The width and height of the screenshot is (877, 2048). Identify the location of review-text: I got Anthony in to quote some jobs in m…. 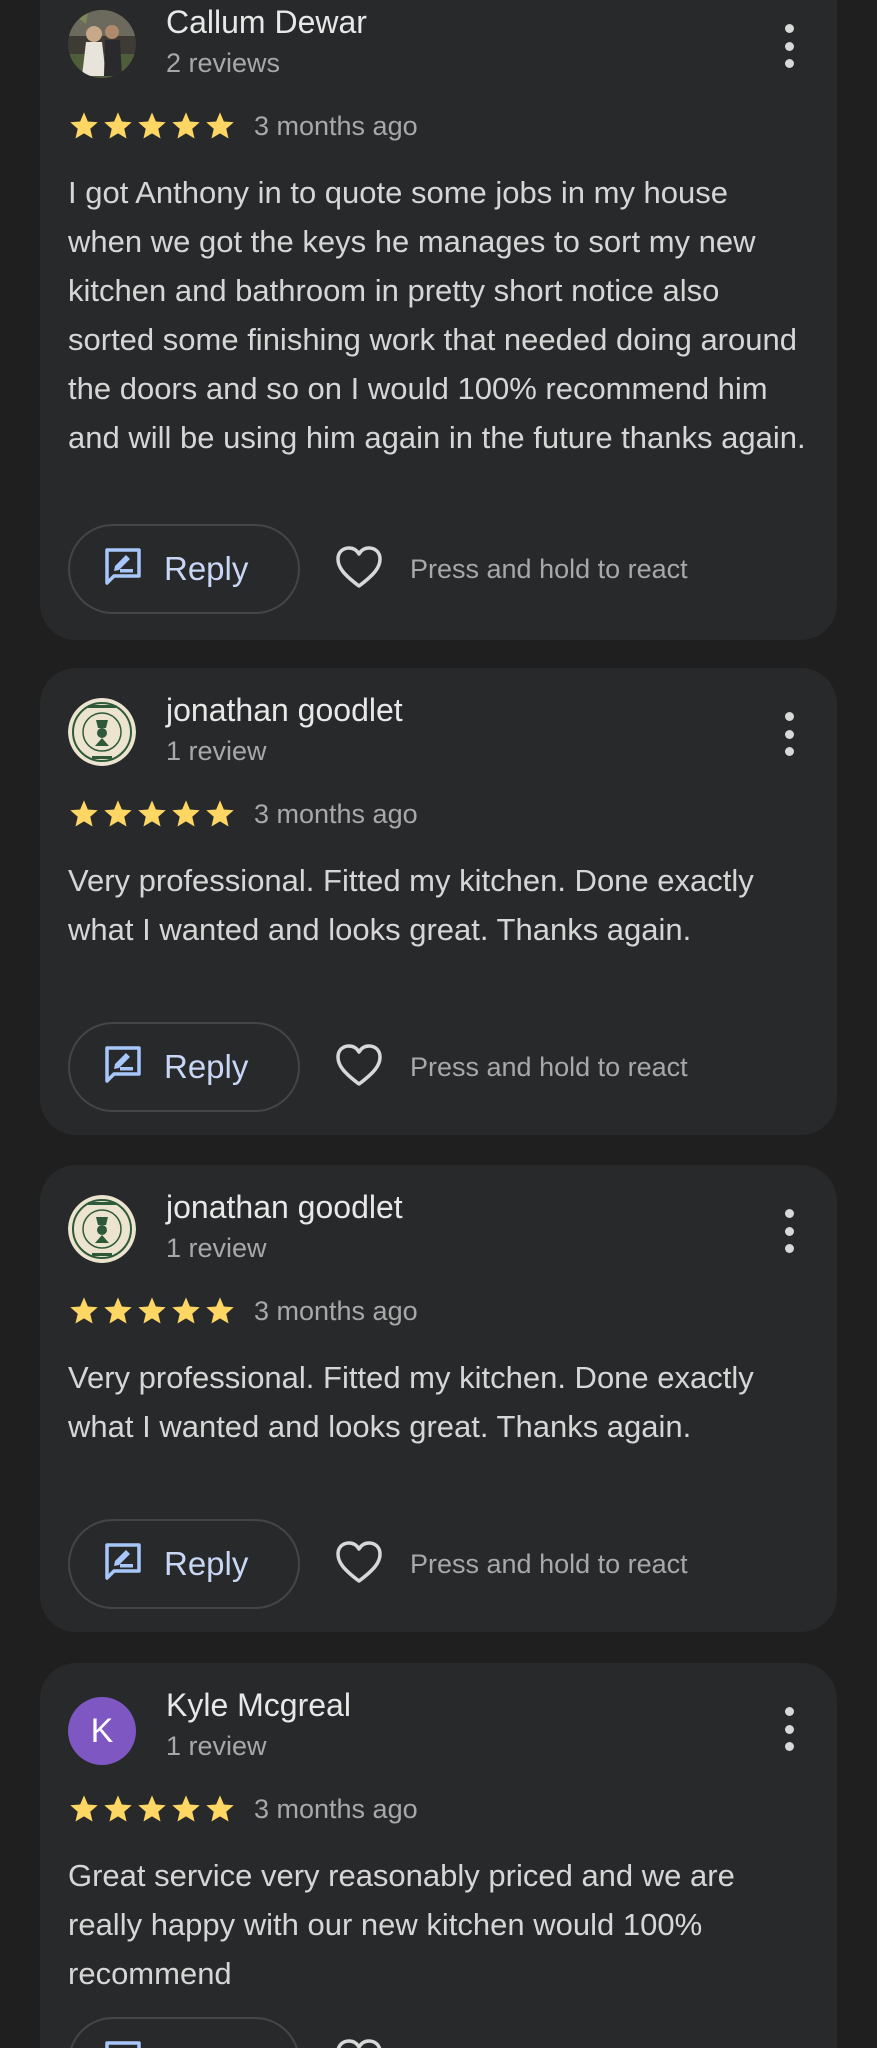
(437, 315).